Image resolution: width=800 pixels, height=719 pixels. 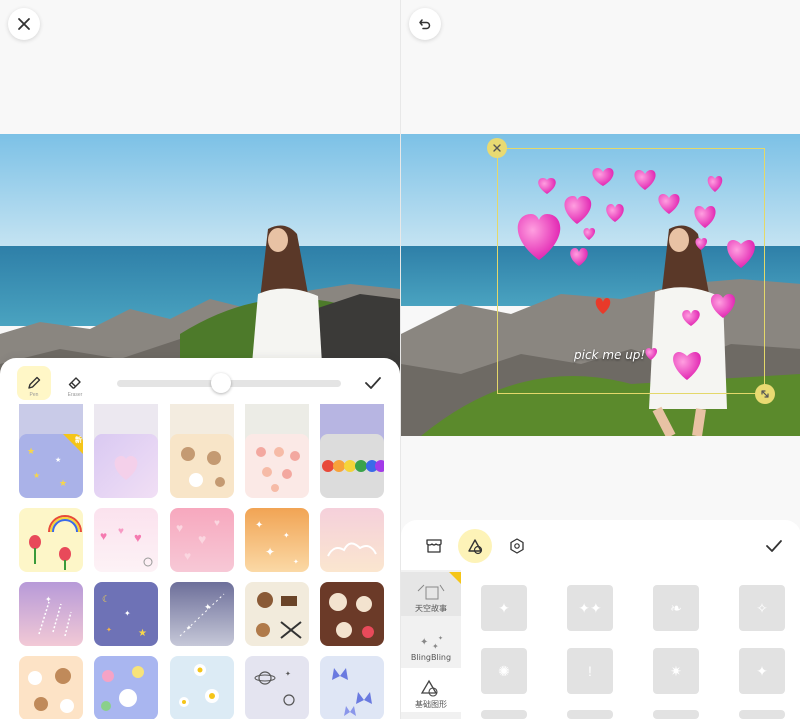 I want to click on sky-story-thumb, so click(x=431, y=592).